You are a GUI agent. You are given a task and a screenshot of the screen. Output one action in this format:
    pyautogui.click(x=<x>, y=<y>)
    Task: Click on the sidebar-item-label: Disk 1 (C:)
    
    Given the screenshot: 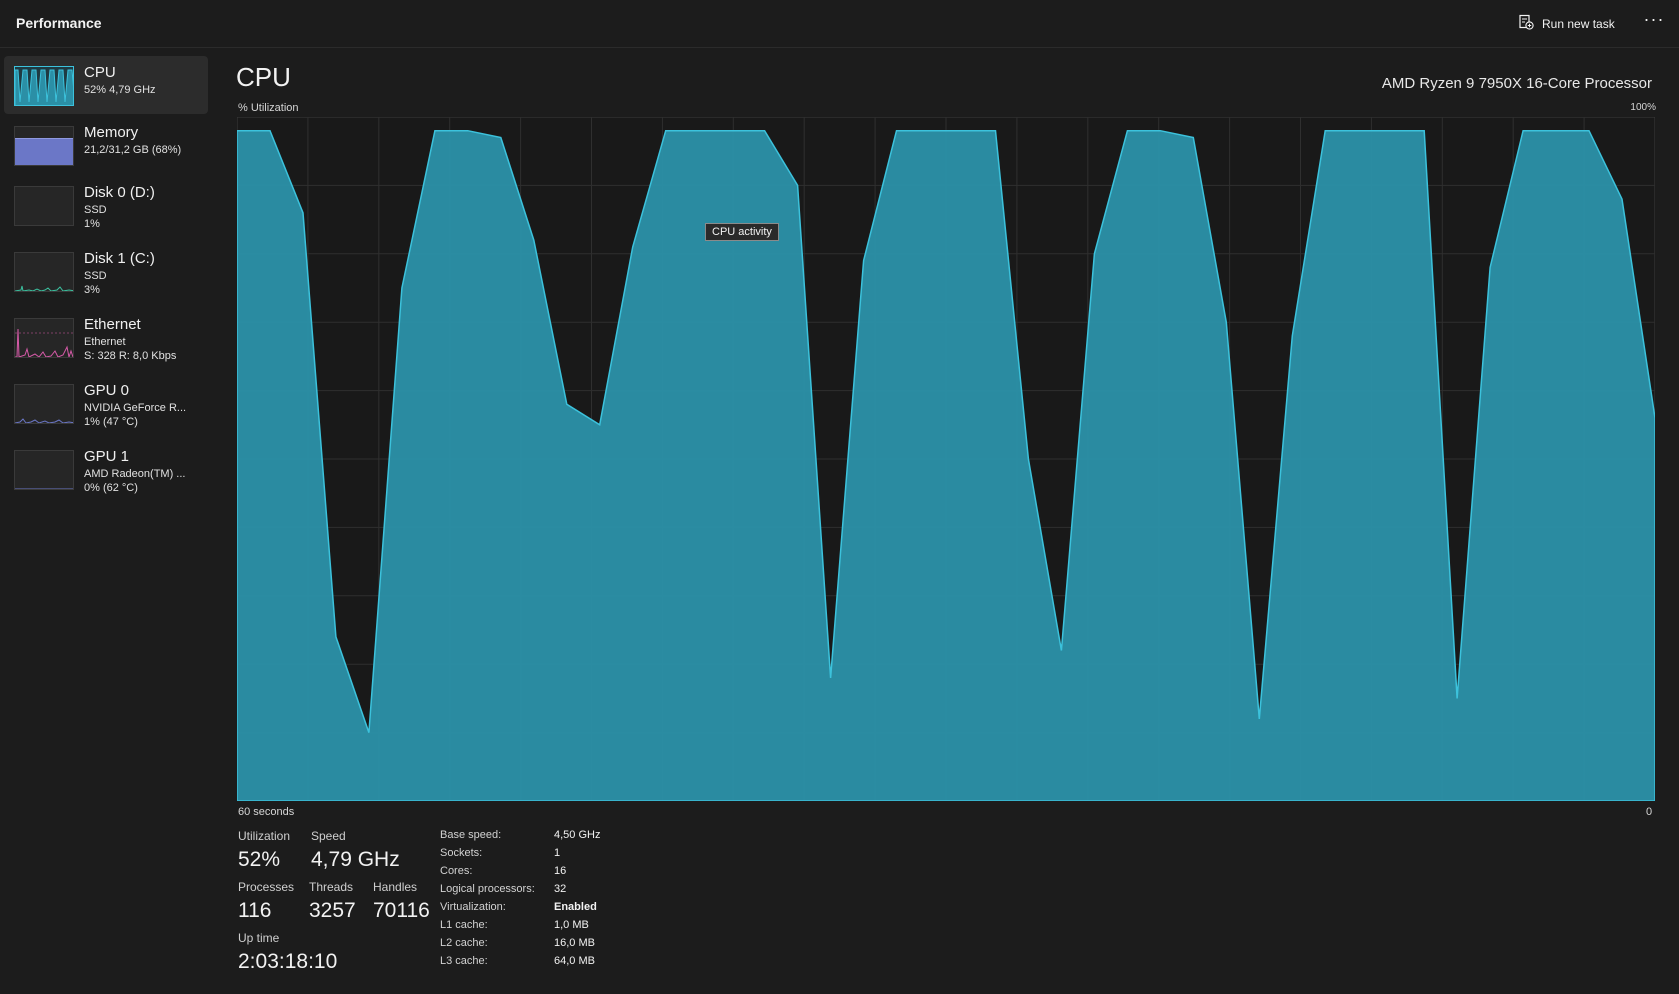 What is the action you would take?
    pyautogui.click(x=119, y=258)
    